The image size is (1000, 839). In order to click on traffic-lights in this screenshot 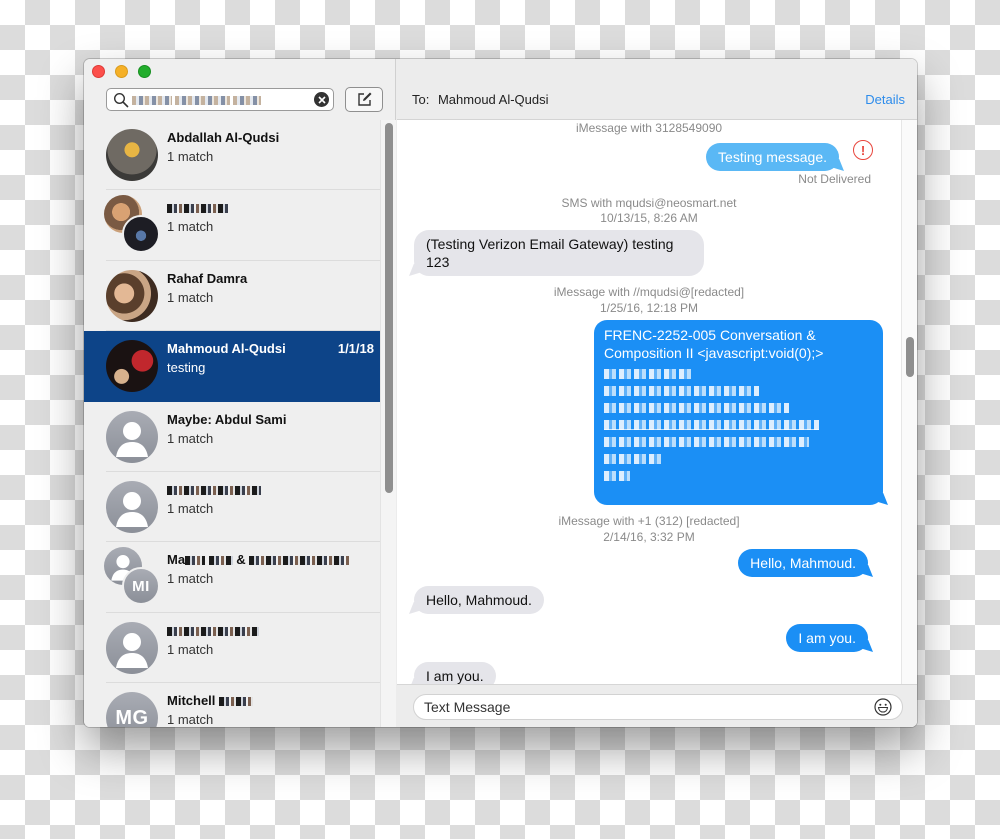, I will do `click(121, 71)`.